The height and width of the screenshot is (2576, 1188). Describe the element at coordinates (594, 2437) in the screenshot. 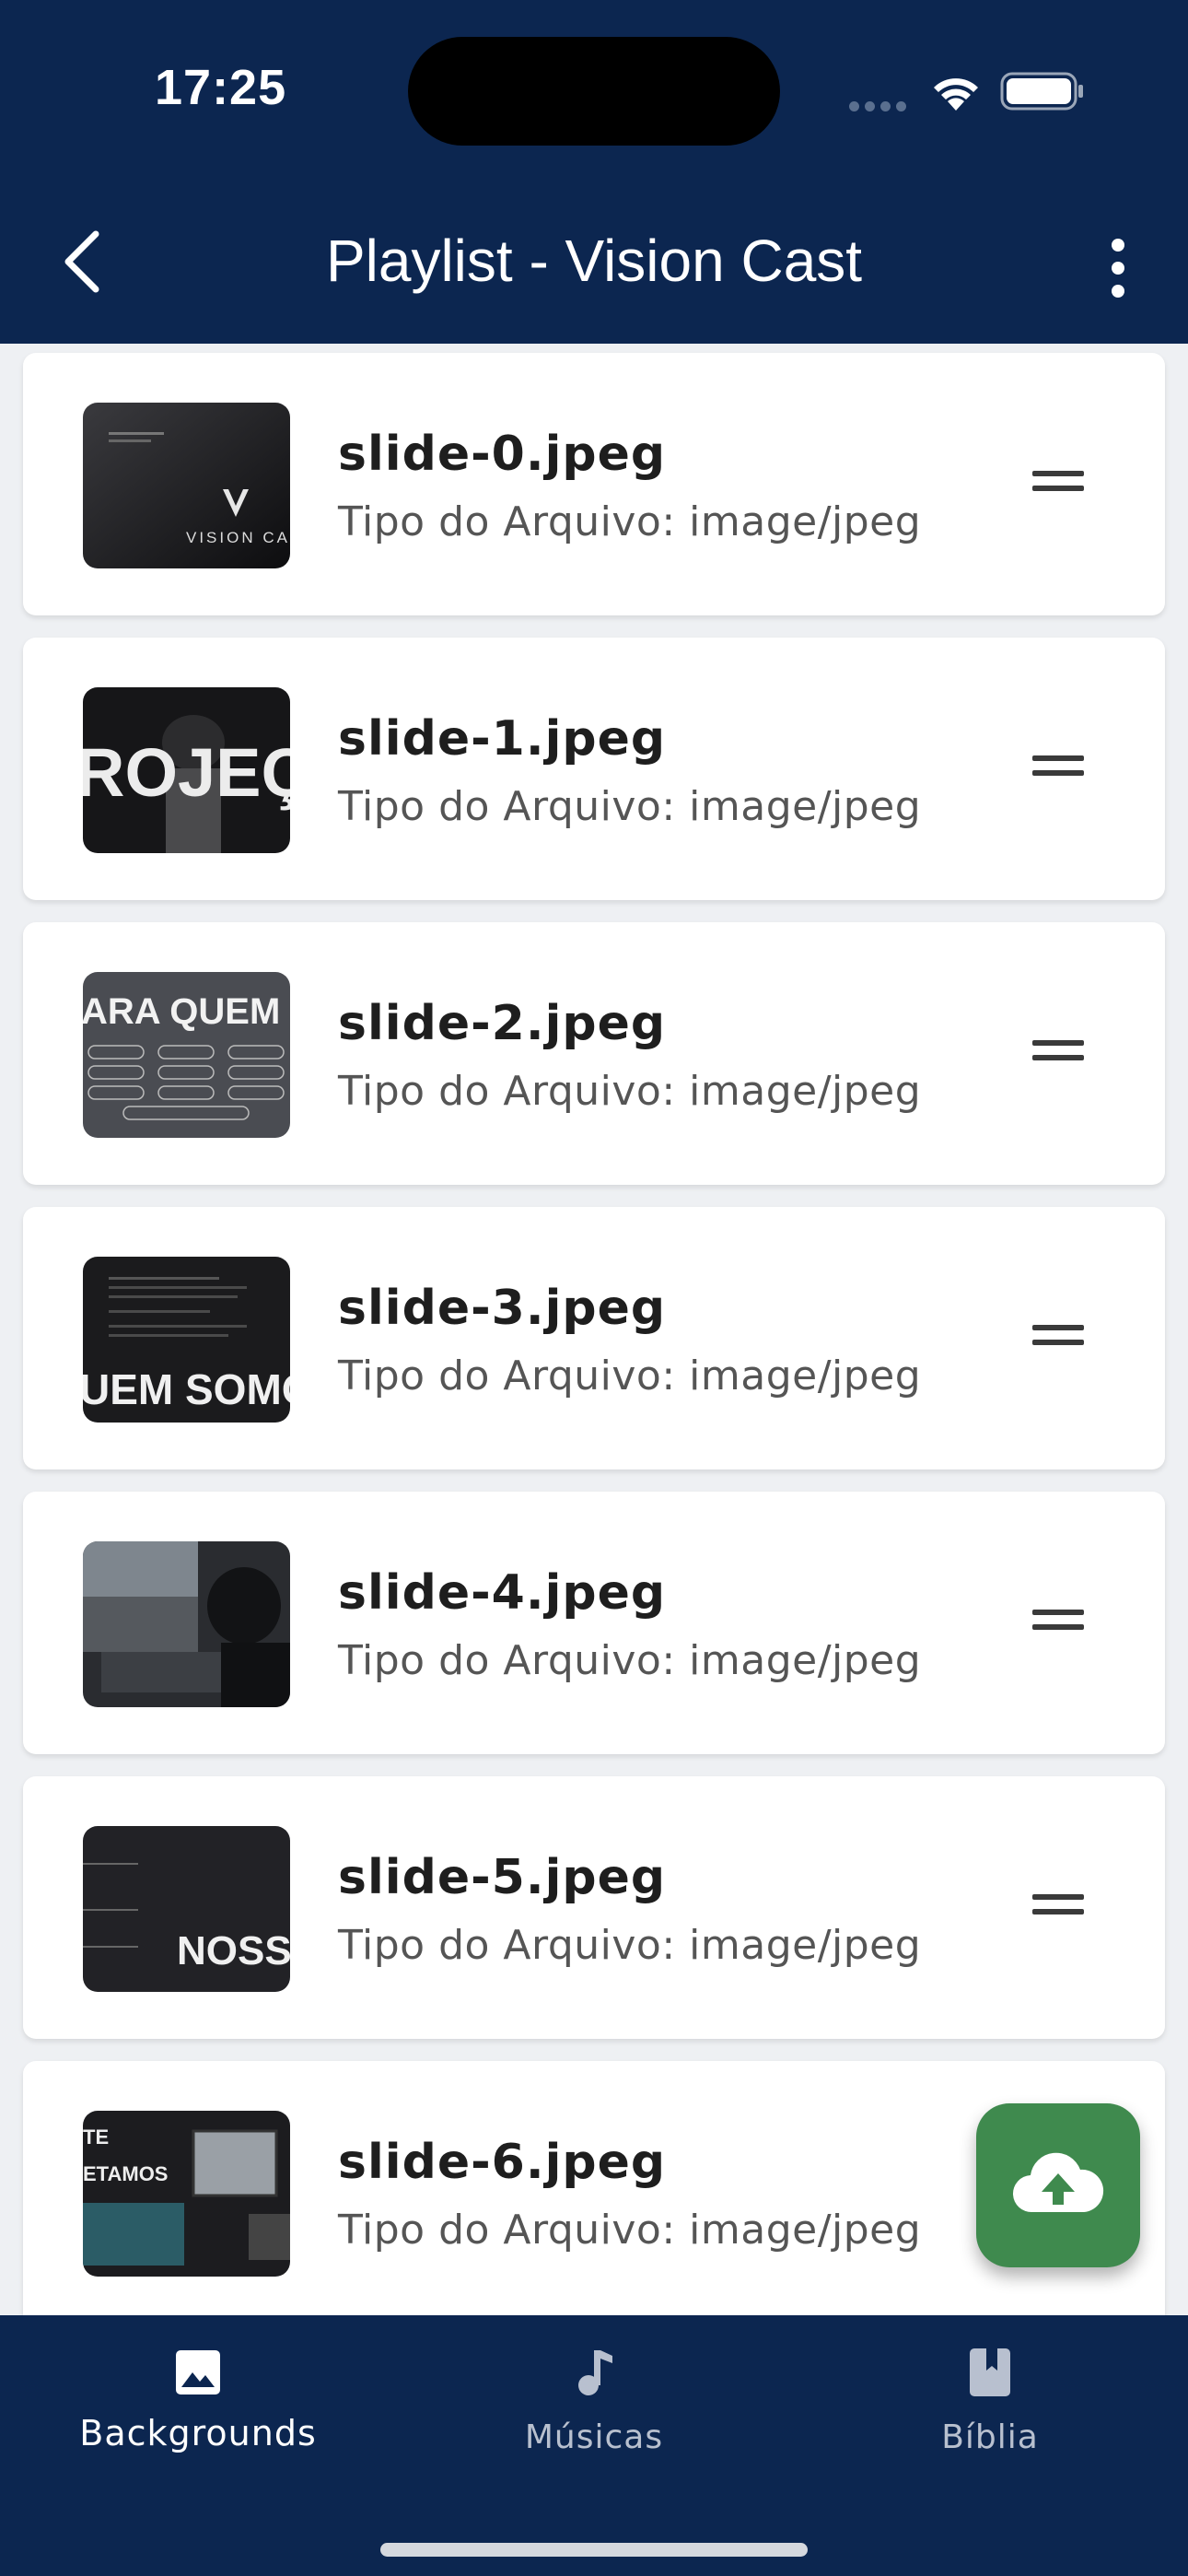

I see `tab-label: Músicas` at that location.